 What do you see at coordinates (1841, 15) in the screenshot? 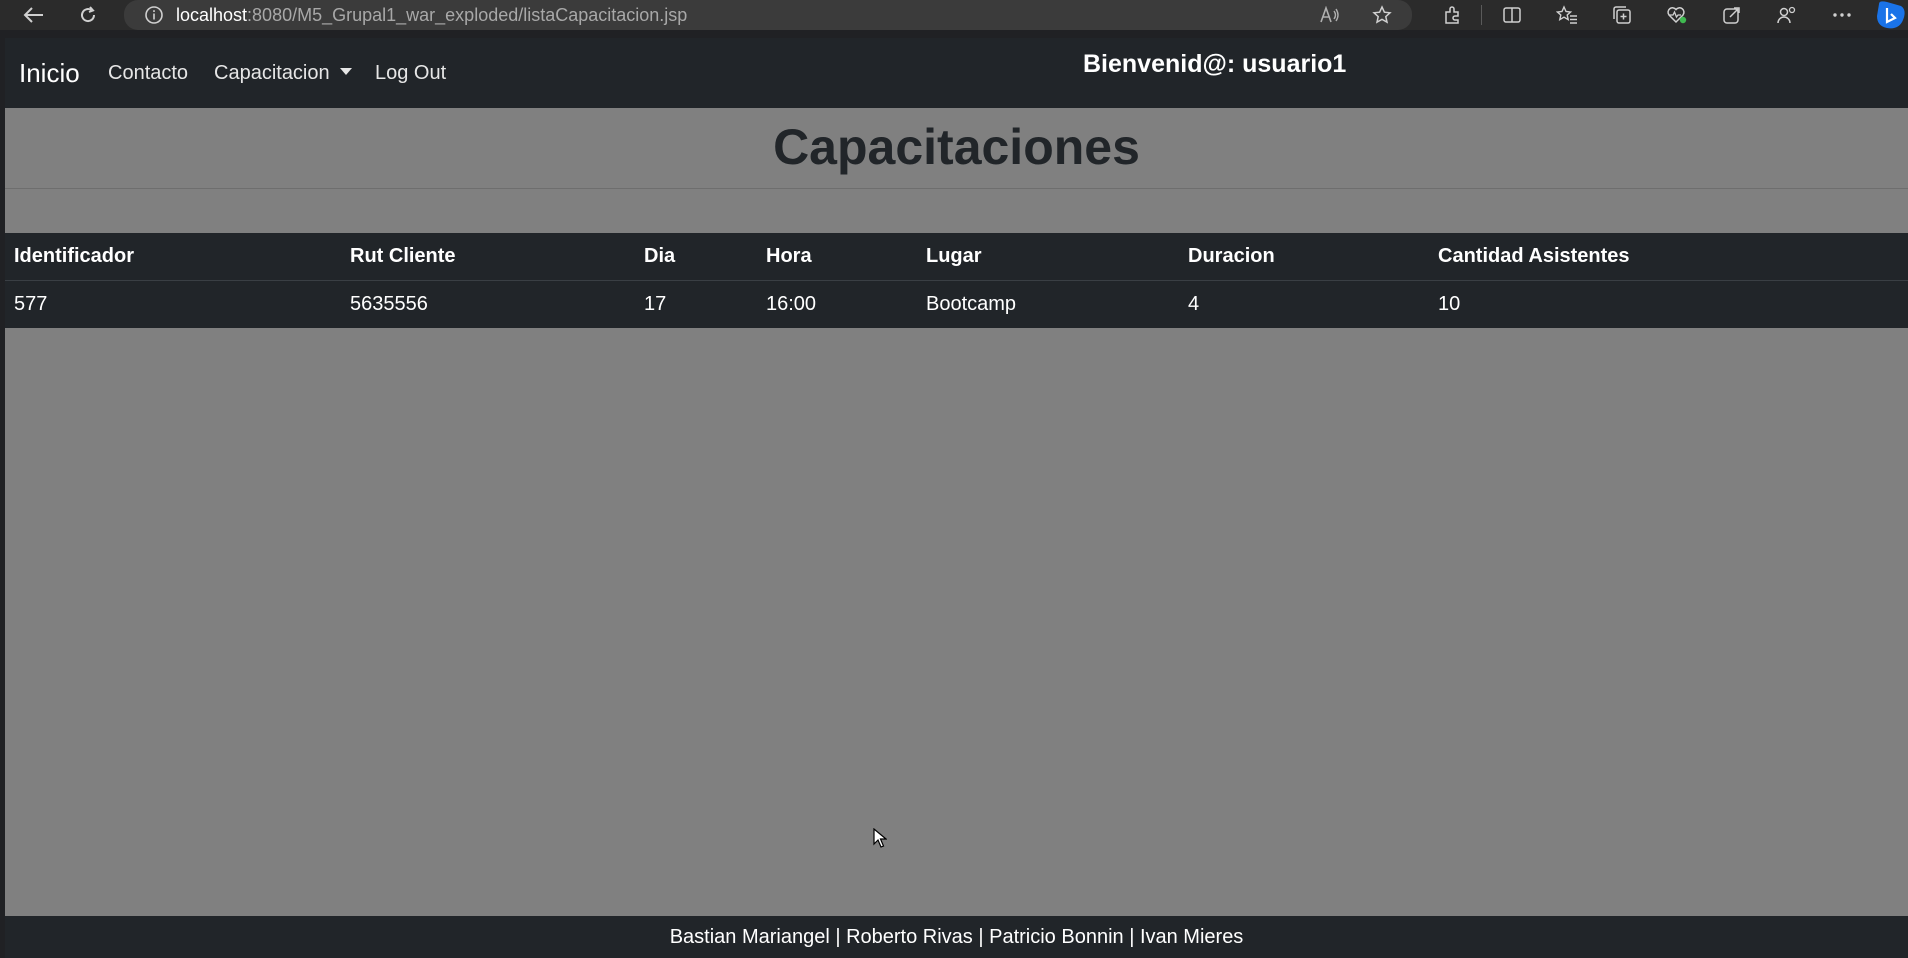
I see `more-icon` at bounding box center [1841, 15].